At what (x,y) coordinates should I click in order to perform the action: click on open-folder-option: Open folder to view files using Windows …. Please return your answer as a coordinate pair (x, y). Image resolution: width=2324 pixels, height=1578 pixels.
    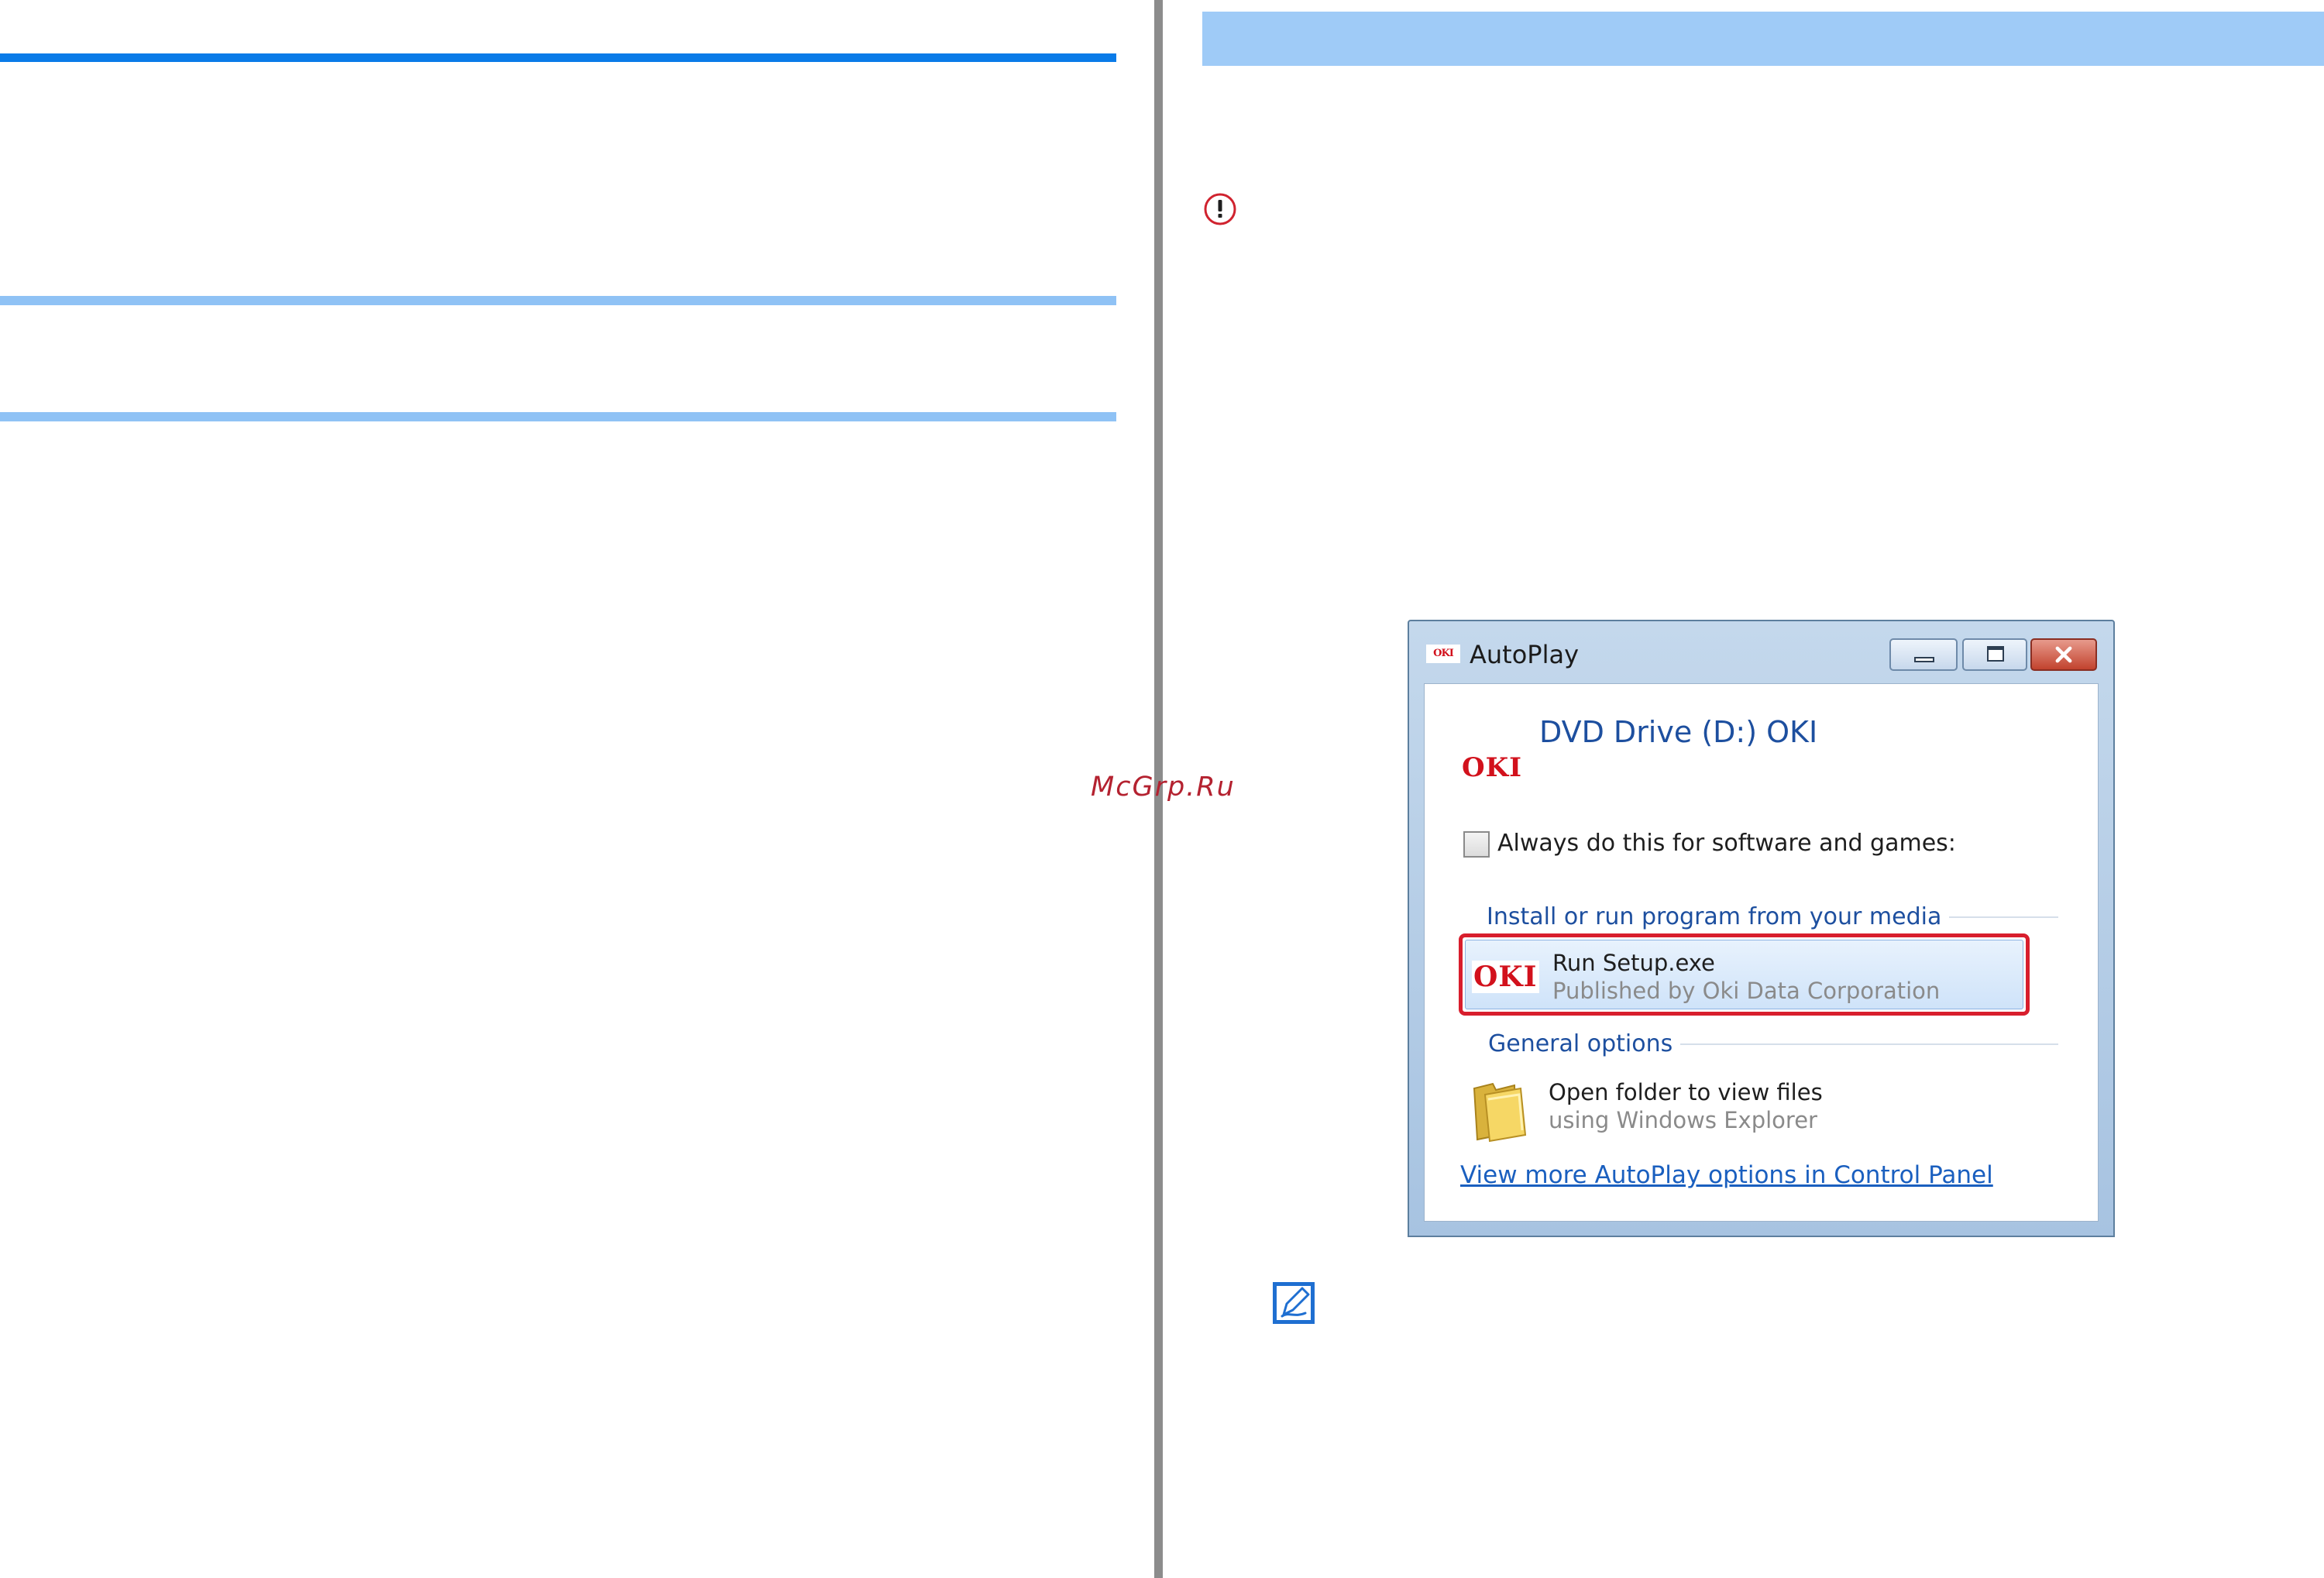
    Looking at the image, I should click on (1753, 1110).